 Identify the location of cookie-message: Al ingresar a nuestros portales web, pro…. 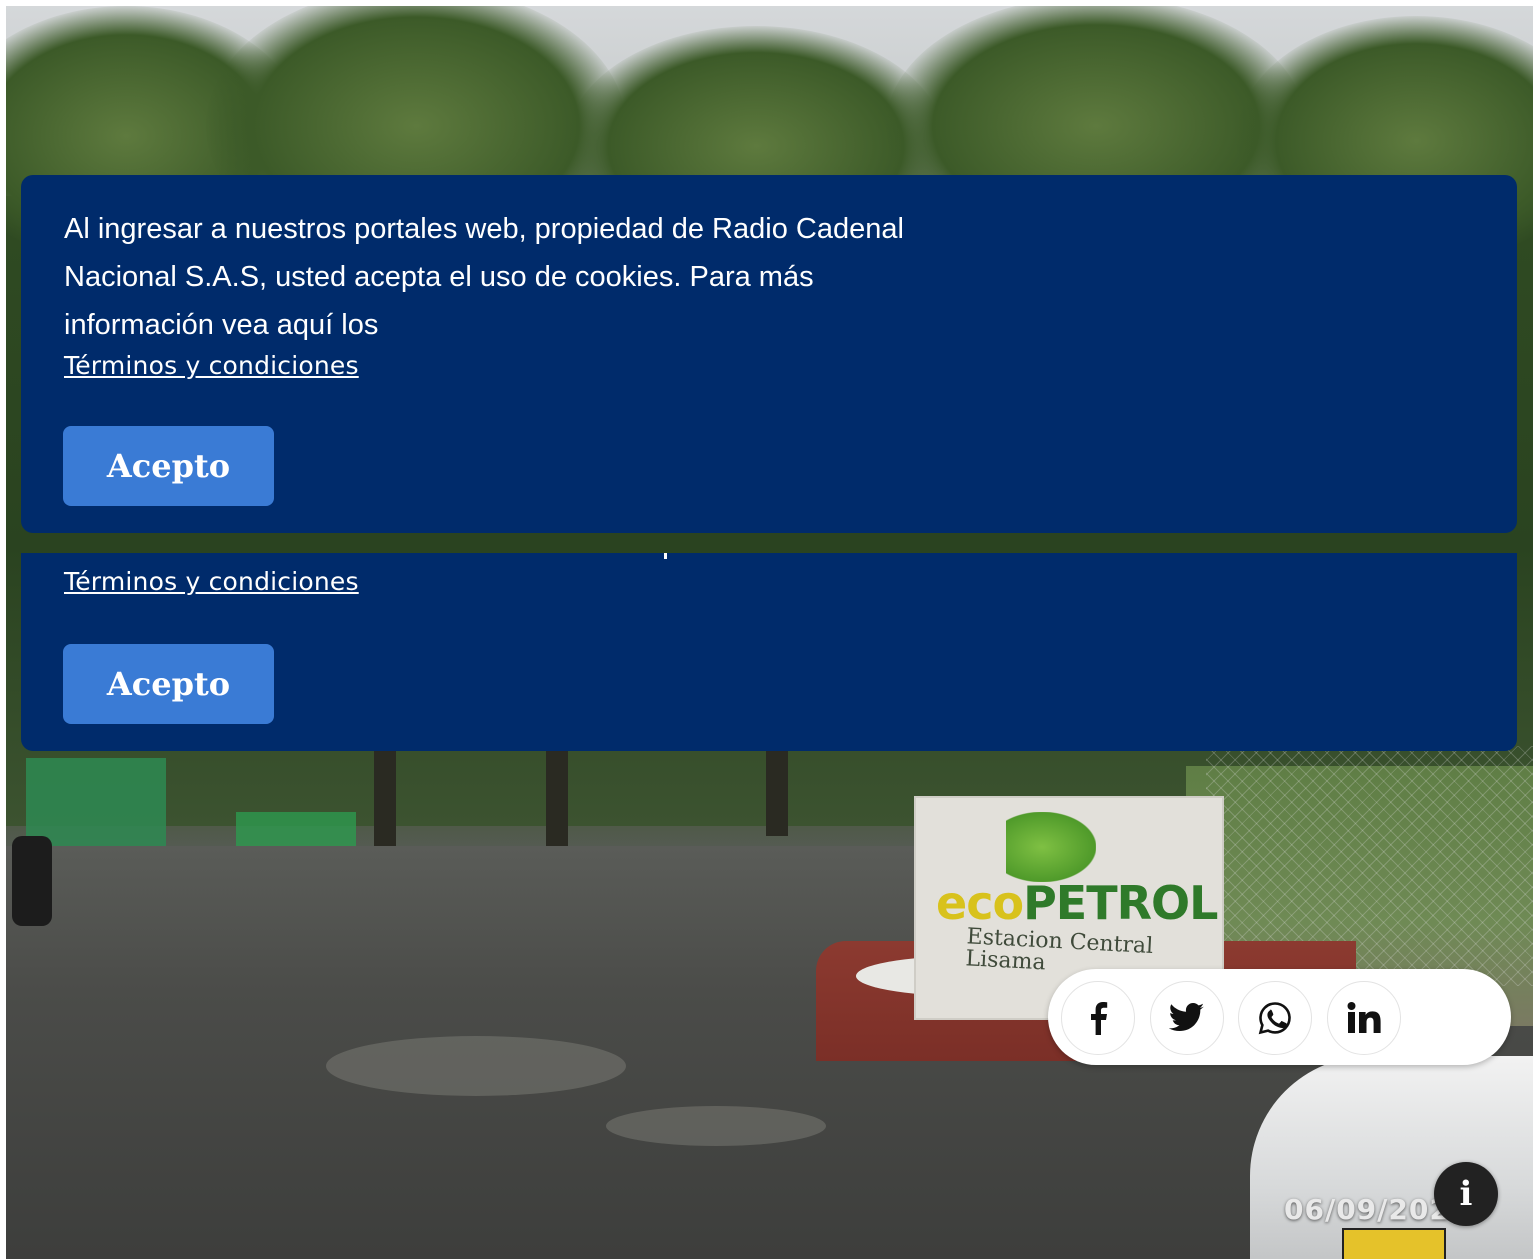
(484, 277).